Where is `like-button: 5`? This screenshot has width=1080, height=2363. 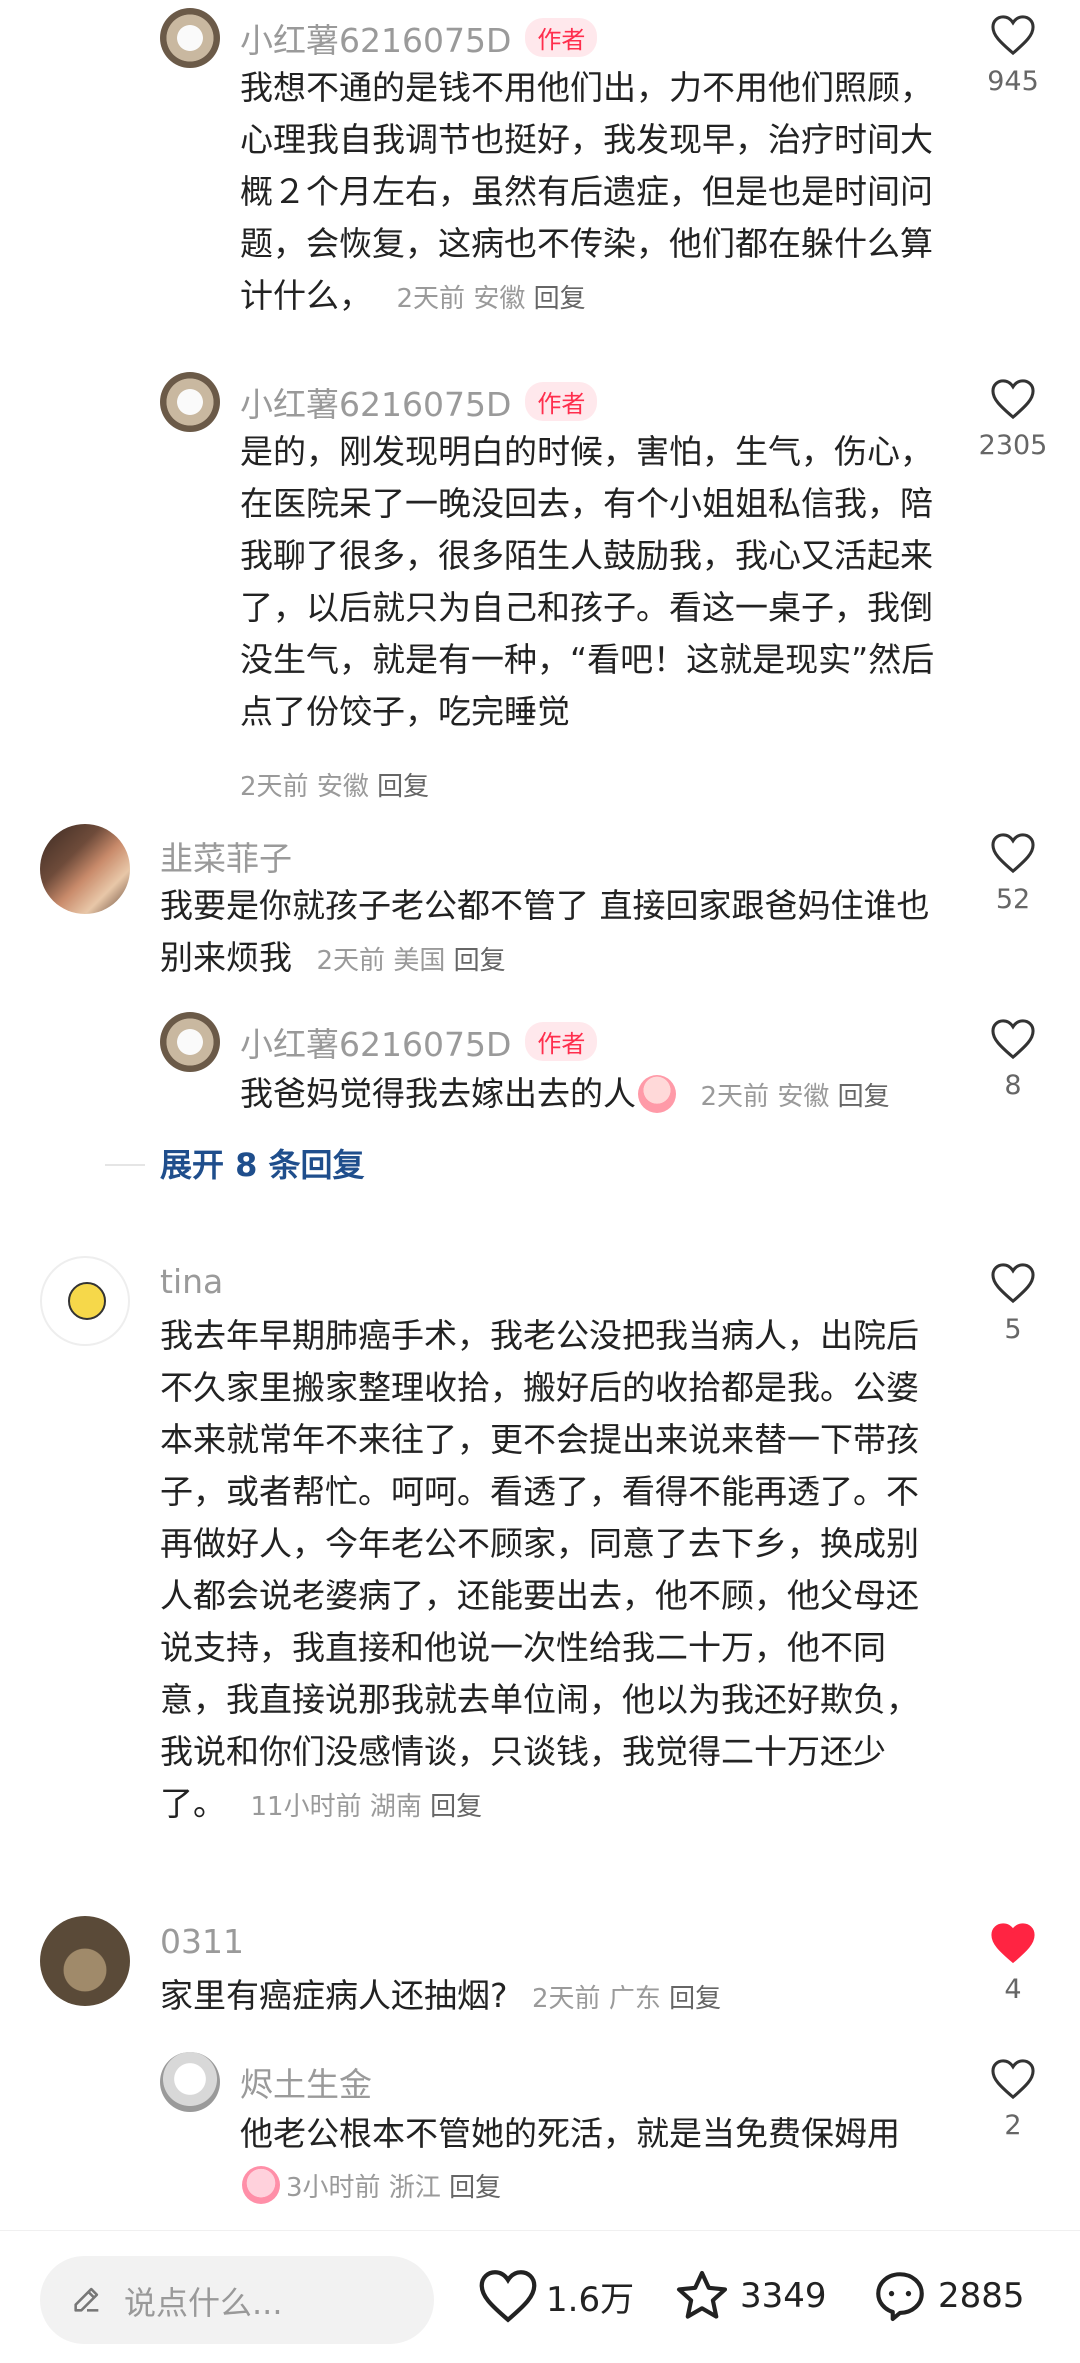
like-button: 5 is located at coordinates (1013, 1303).